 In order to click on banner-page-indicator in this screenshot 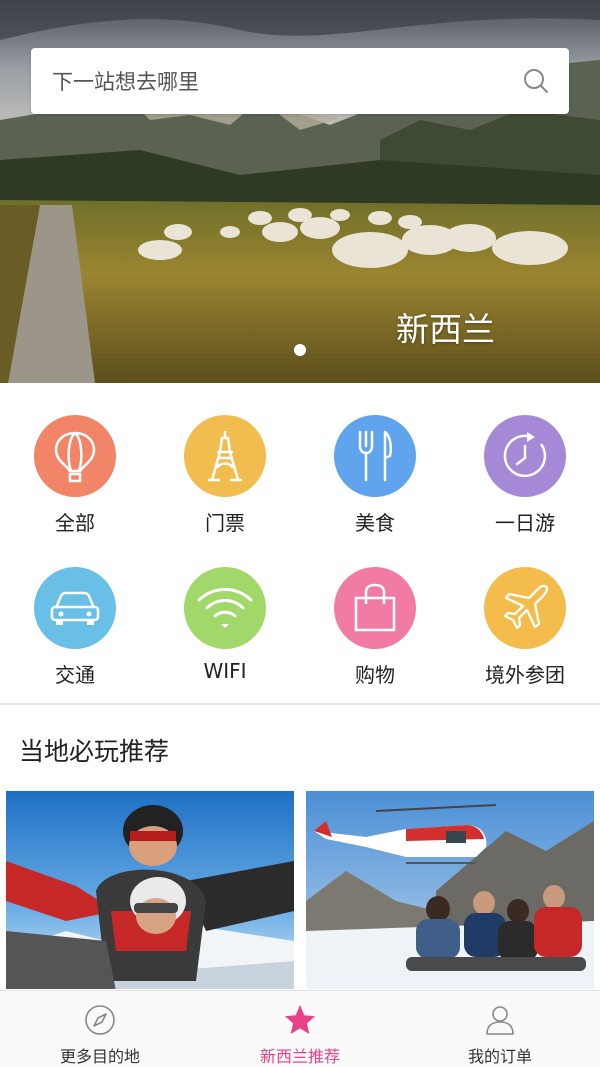, I will do `click(300, 350)`.